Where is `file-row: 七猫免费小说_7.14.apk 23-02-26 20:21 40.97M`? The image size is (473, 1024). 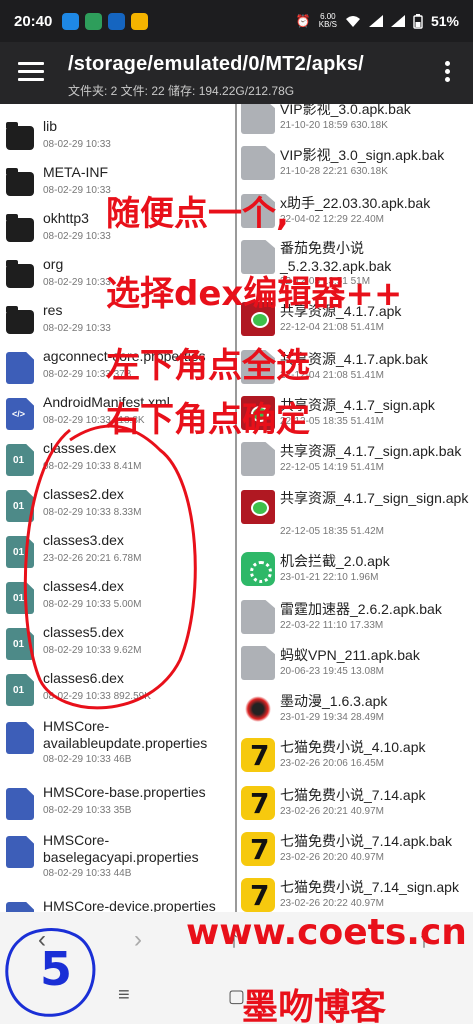 file-row: 七猫免费小说_7.14.apk 23-02-26 20:21 40.97M is located at coordinates (355, 803).